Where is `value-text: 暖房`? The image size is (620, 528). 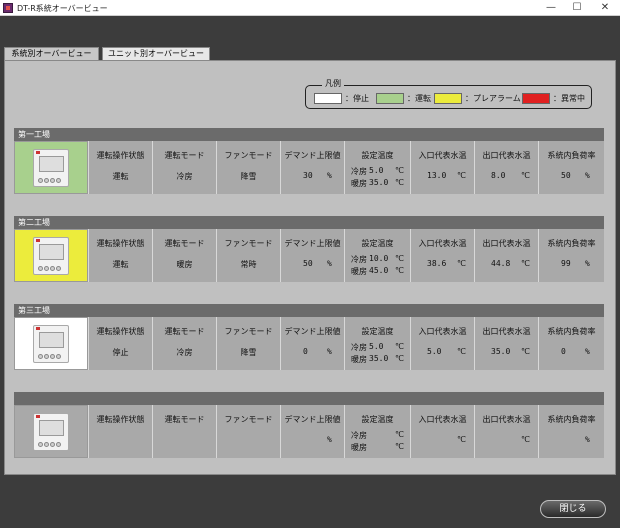
value-text: 暖房 is located at coordinates (184, 264).